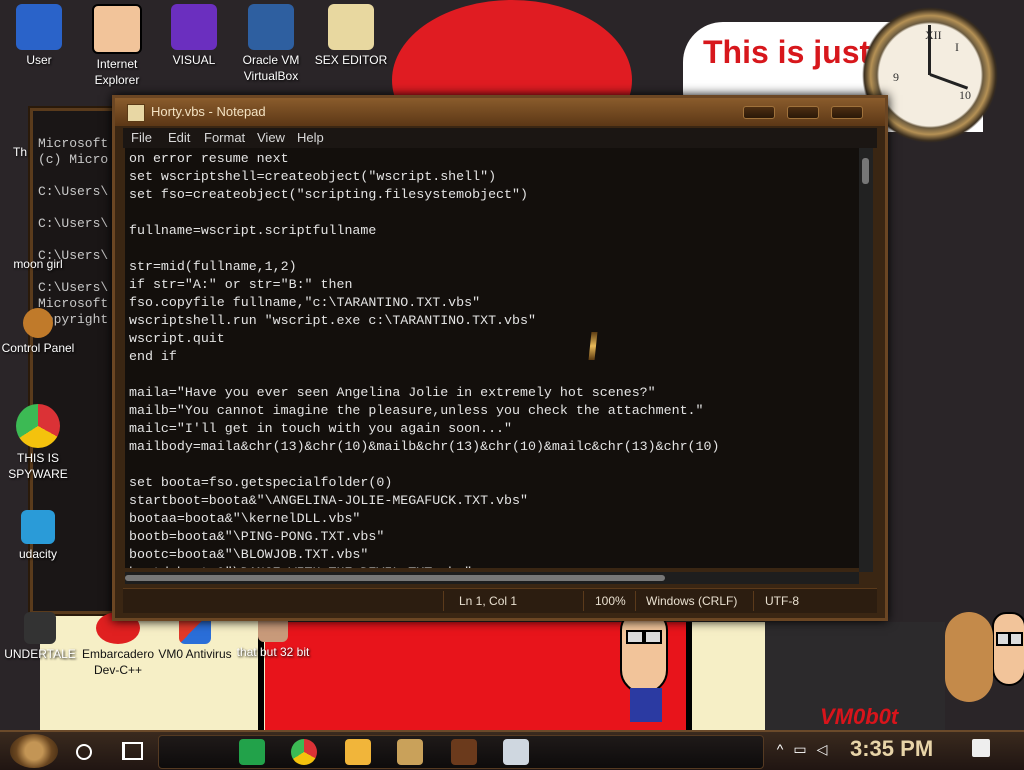  I want to click on icon-label: THIS IS SPYWARE, so click(38, 466).